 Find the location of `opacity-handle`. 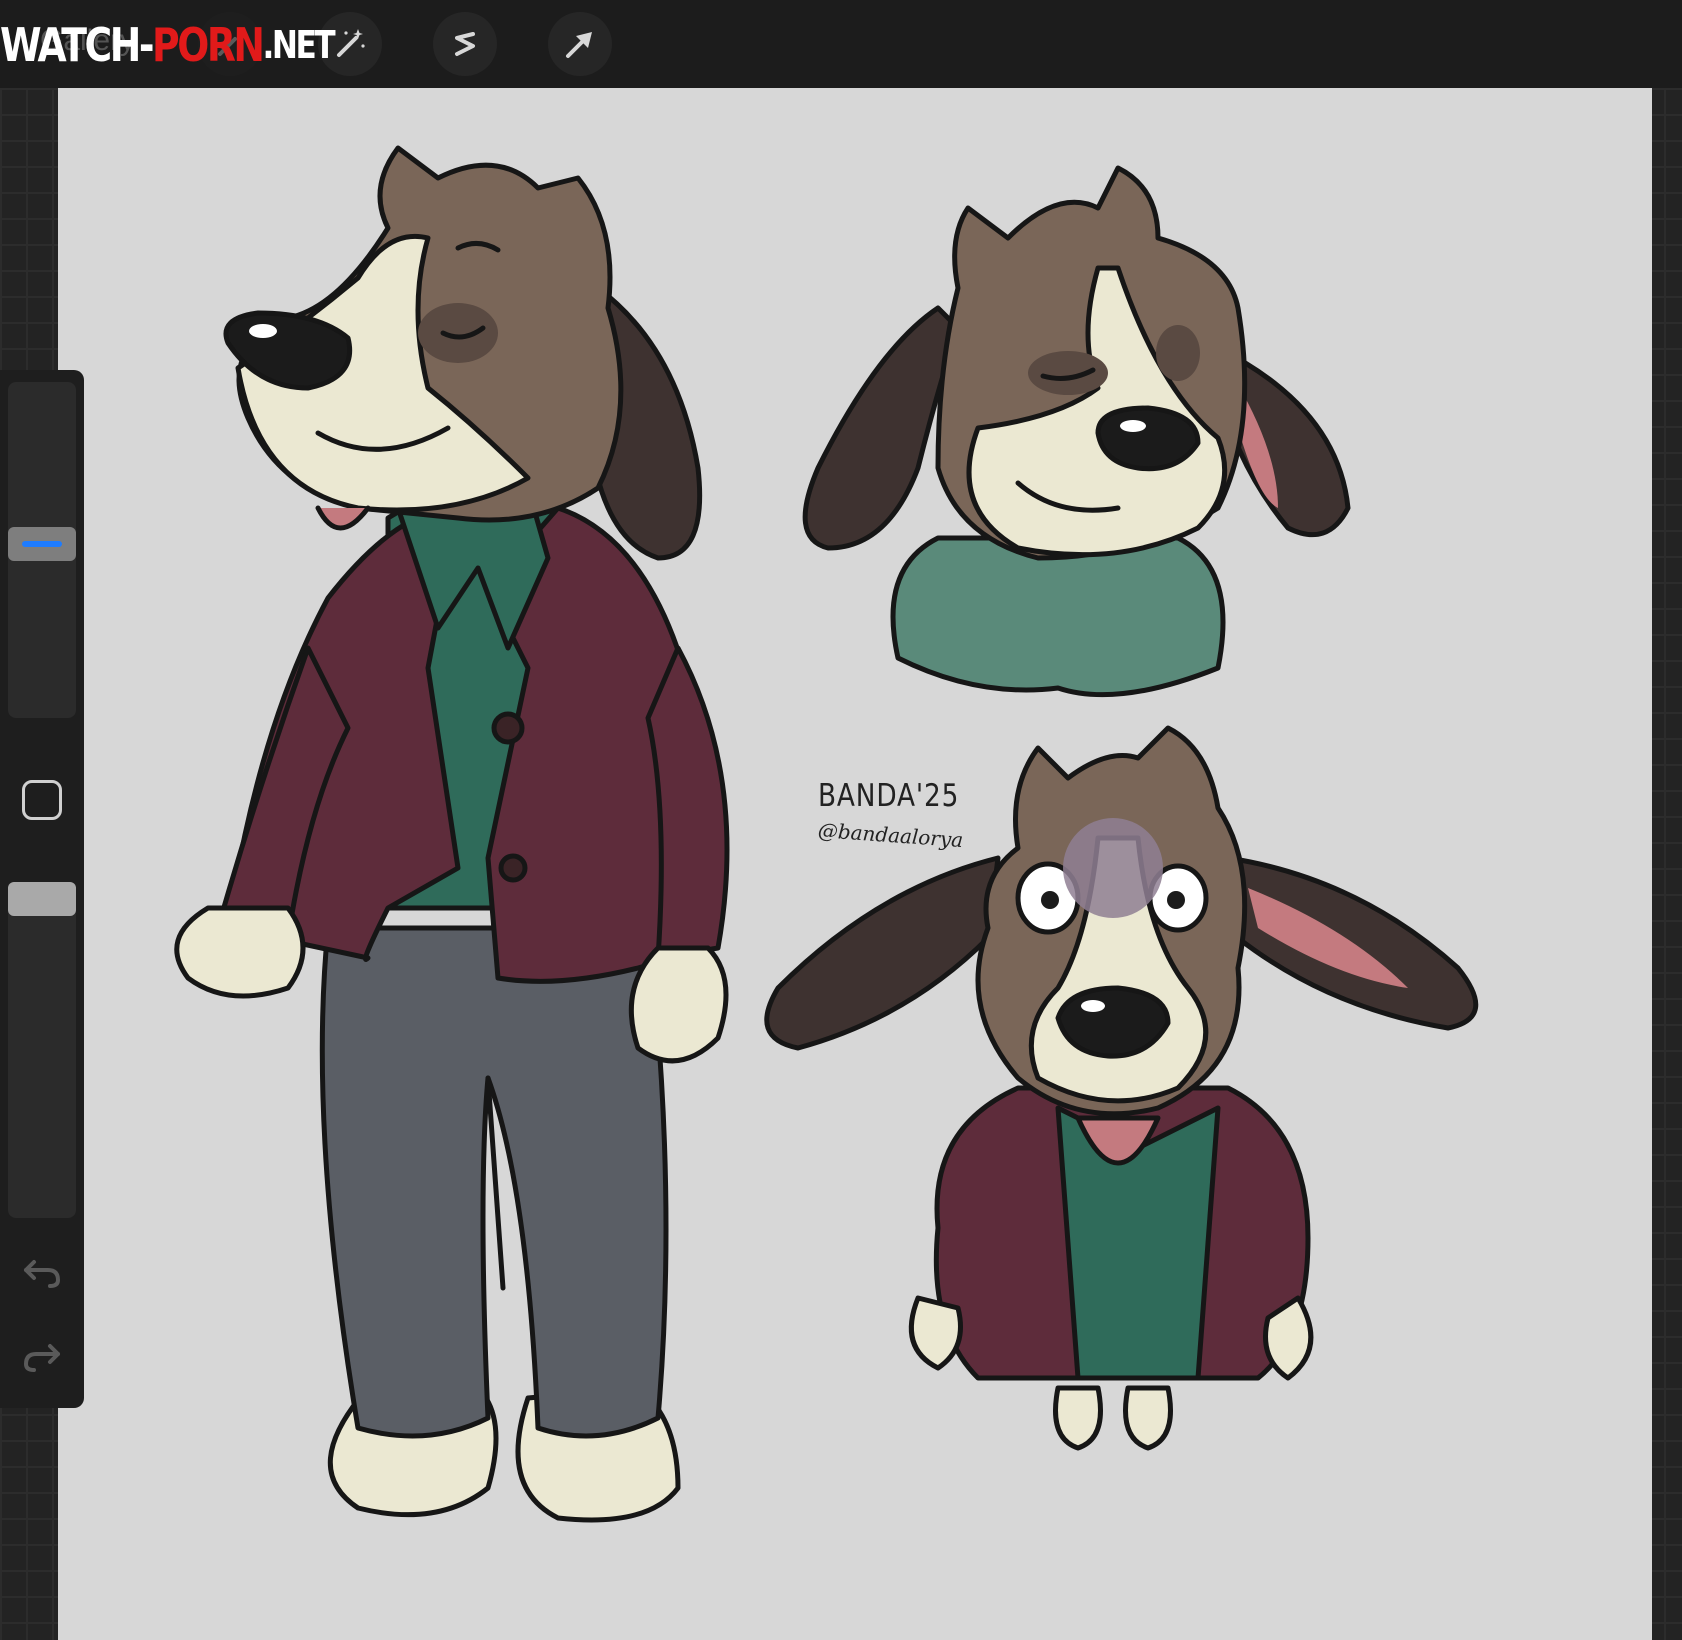

opacity-handle is located at coordinates (42, 899).